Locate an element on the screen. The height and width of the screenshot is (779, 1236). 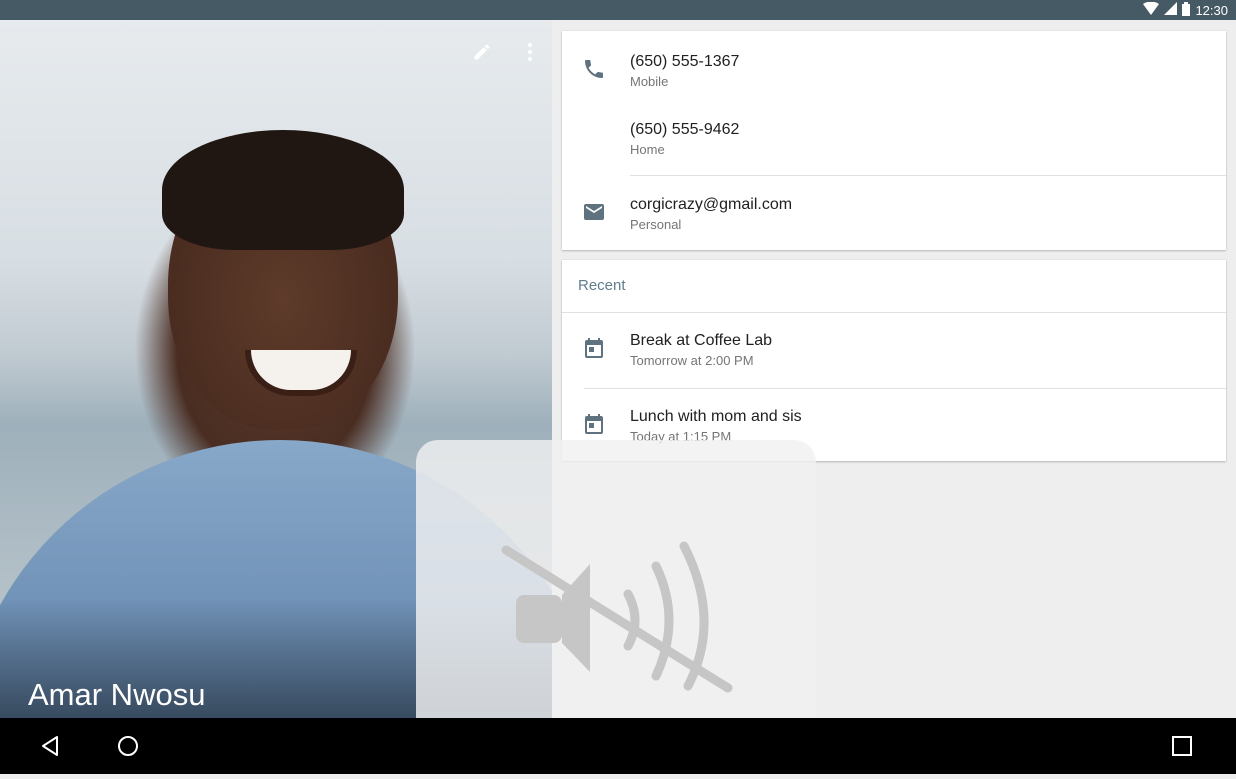
contact-name: Amar Nwosu is located at coordinates (117, 694).